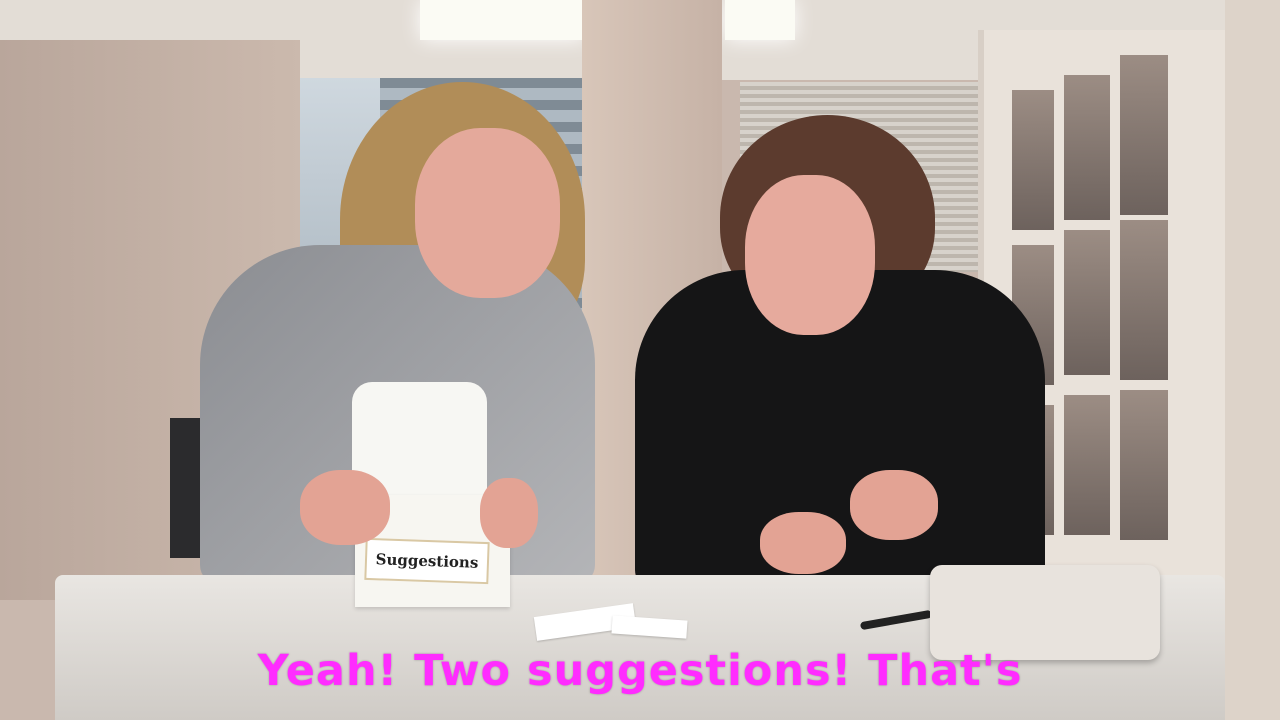 The height and width of the screenshot is (720, 1280). What do you see at coordinates (1252, 360) in the screenshot?
I see `door-frame` at bounding box center [1252, 360].